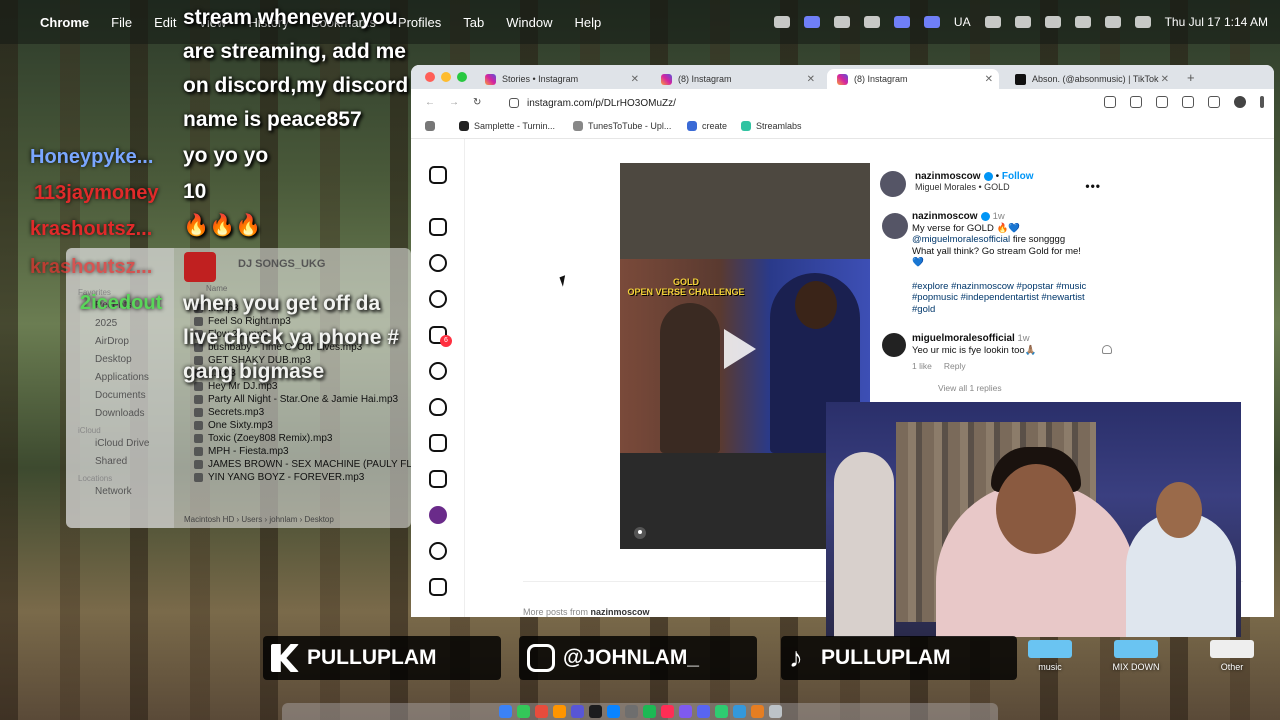 This screenshot has width=1280, height=720. Describe the element at coordinates (343, 22) in the screenshot. I see `menu-bookmarks: Bookmarks` at that location.